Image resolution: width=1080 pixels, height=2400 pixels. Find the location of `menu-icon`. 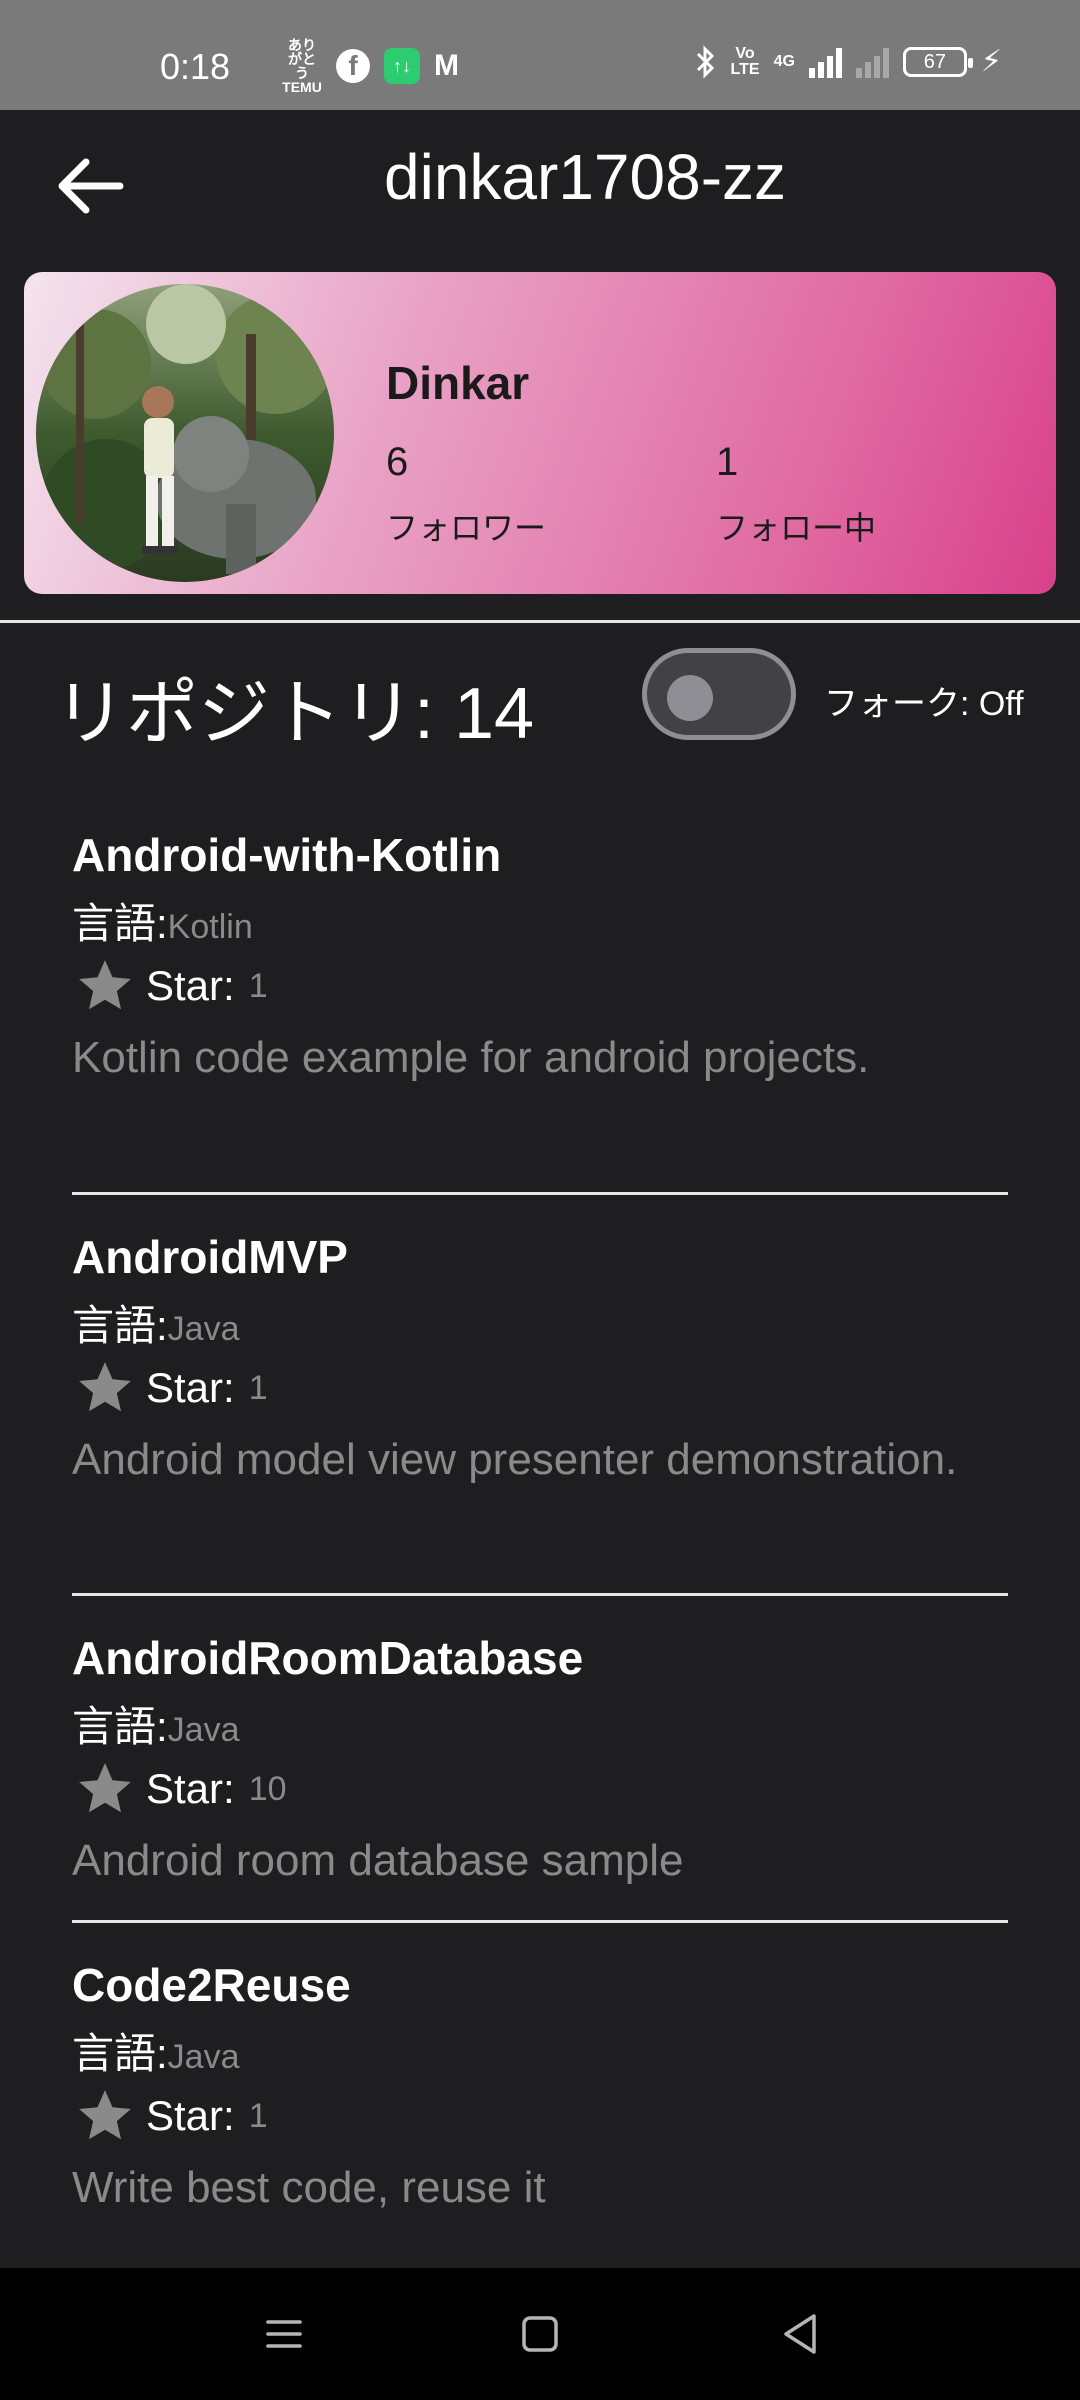

menu-icon is located at coordinates (284, 2334).